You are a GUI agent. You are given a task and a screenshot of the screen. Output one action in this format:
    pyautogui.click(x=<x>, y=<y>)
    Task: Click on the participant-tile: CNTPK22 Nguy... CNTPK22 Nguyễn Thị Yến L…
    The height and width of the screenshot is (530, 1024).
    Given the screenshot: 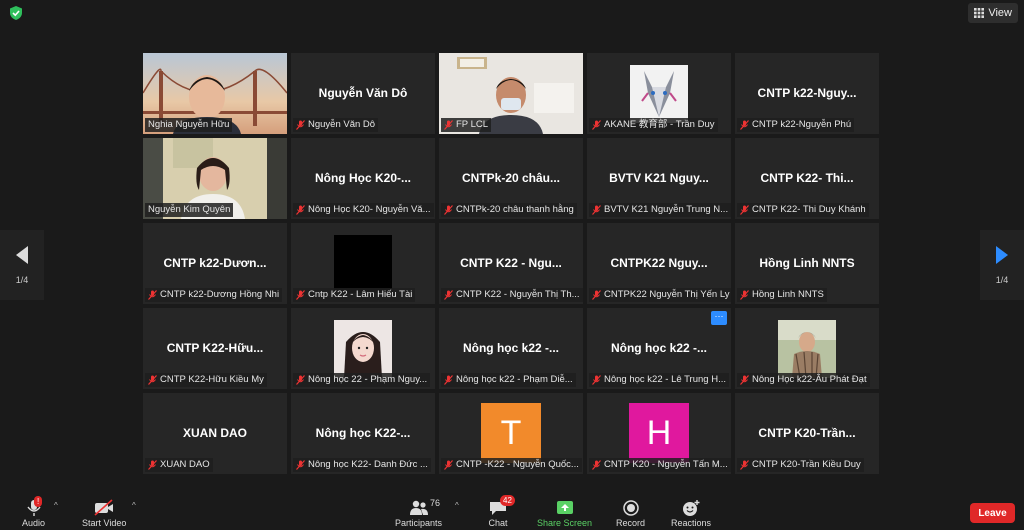 What is the action you would take?
    pyautogui.click(x=659, y=263)
    